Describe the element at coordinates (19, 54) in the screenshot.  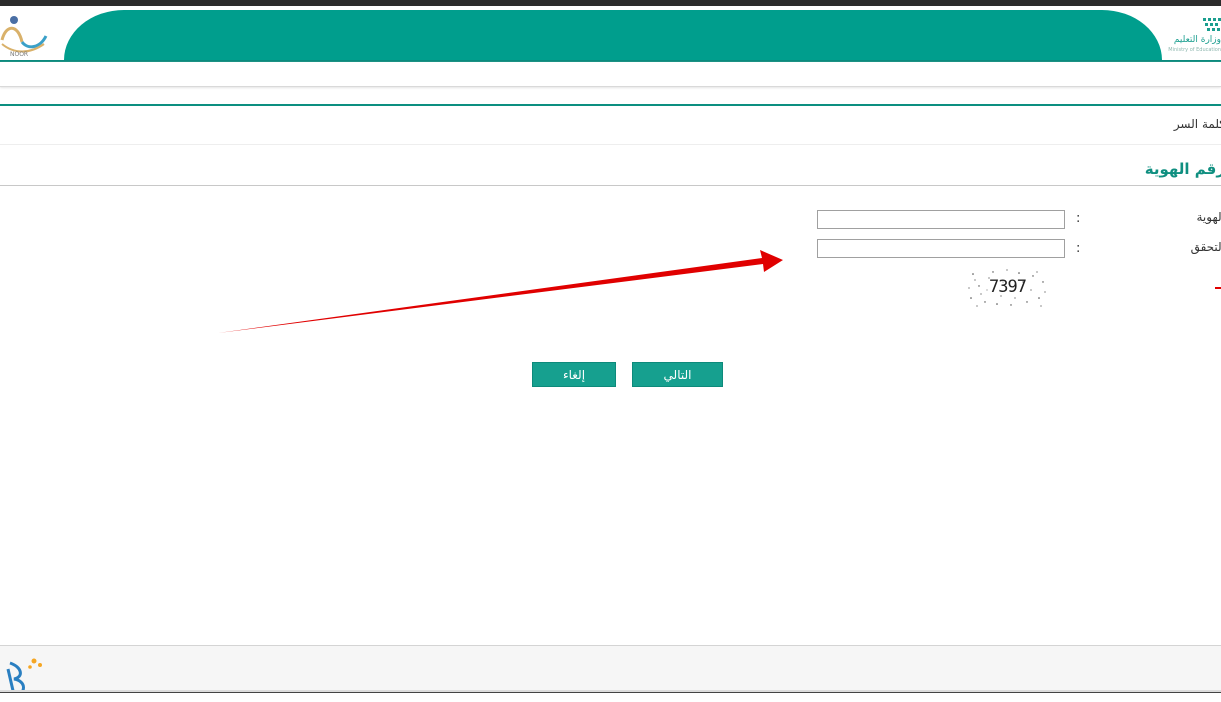
I see `noor-logo-text: NOOR` at that location.